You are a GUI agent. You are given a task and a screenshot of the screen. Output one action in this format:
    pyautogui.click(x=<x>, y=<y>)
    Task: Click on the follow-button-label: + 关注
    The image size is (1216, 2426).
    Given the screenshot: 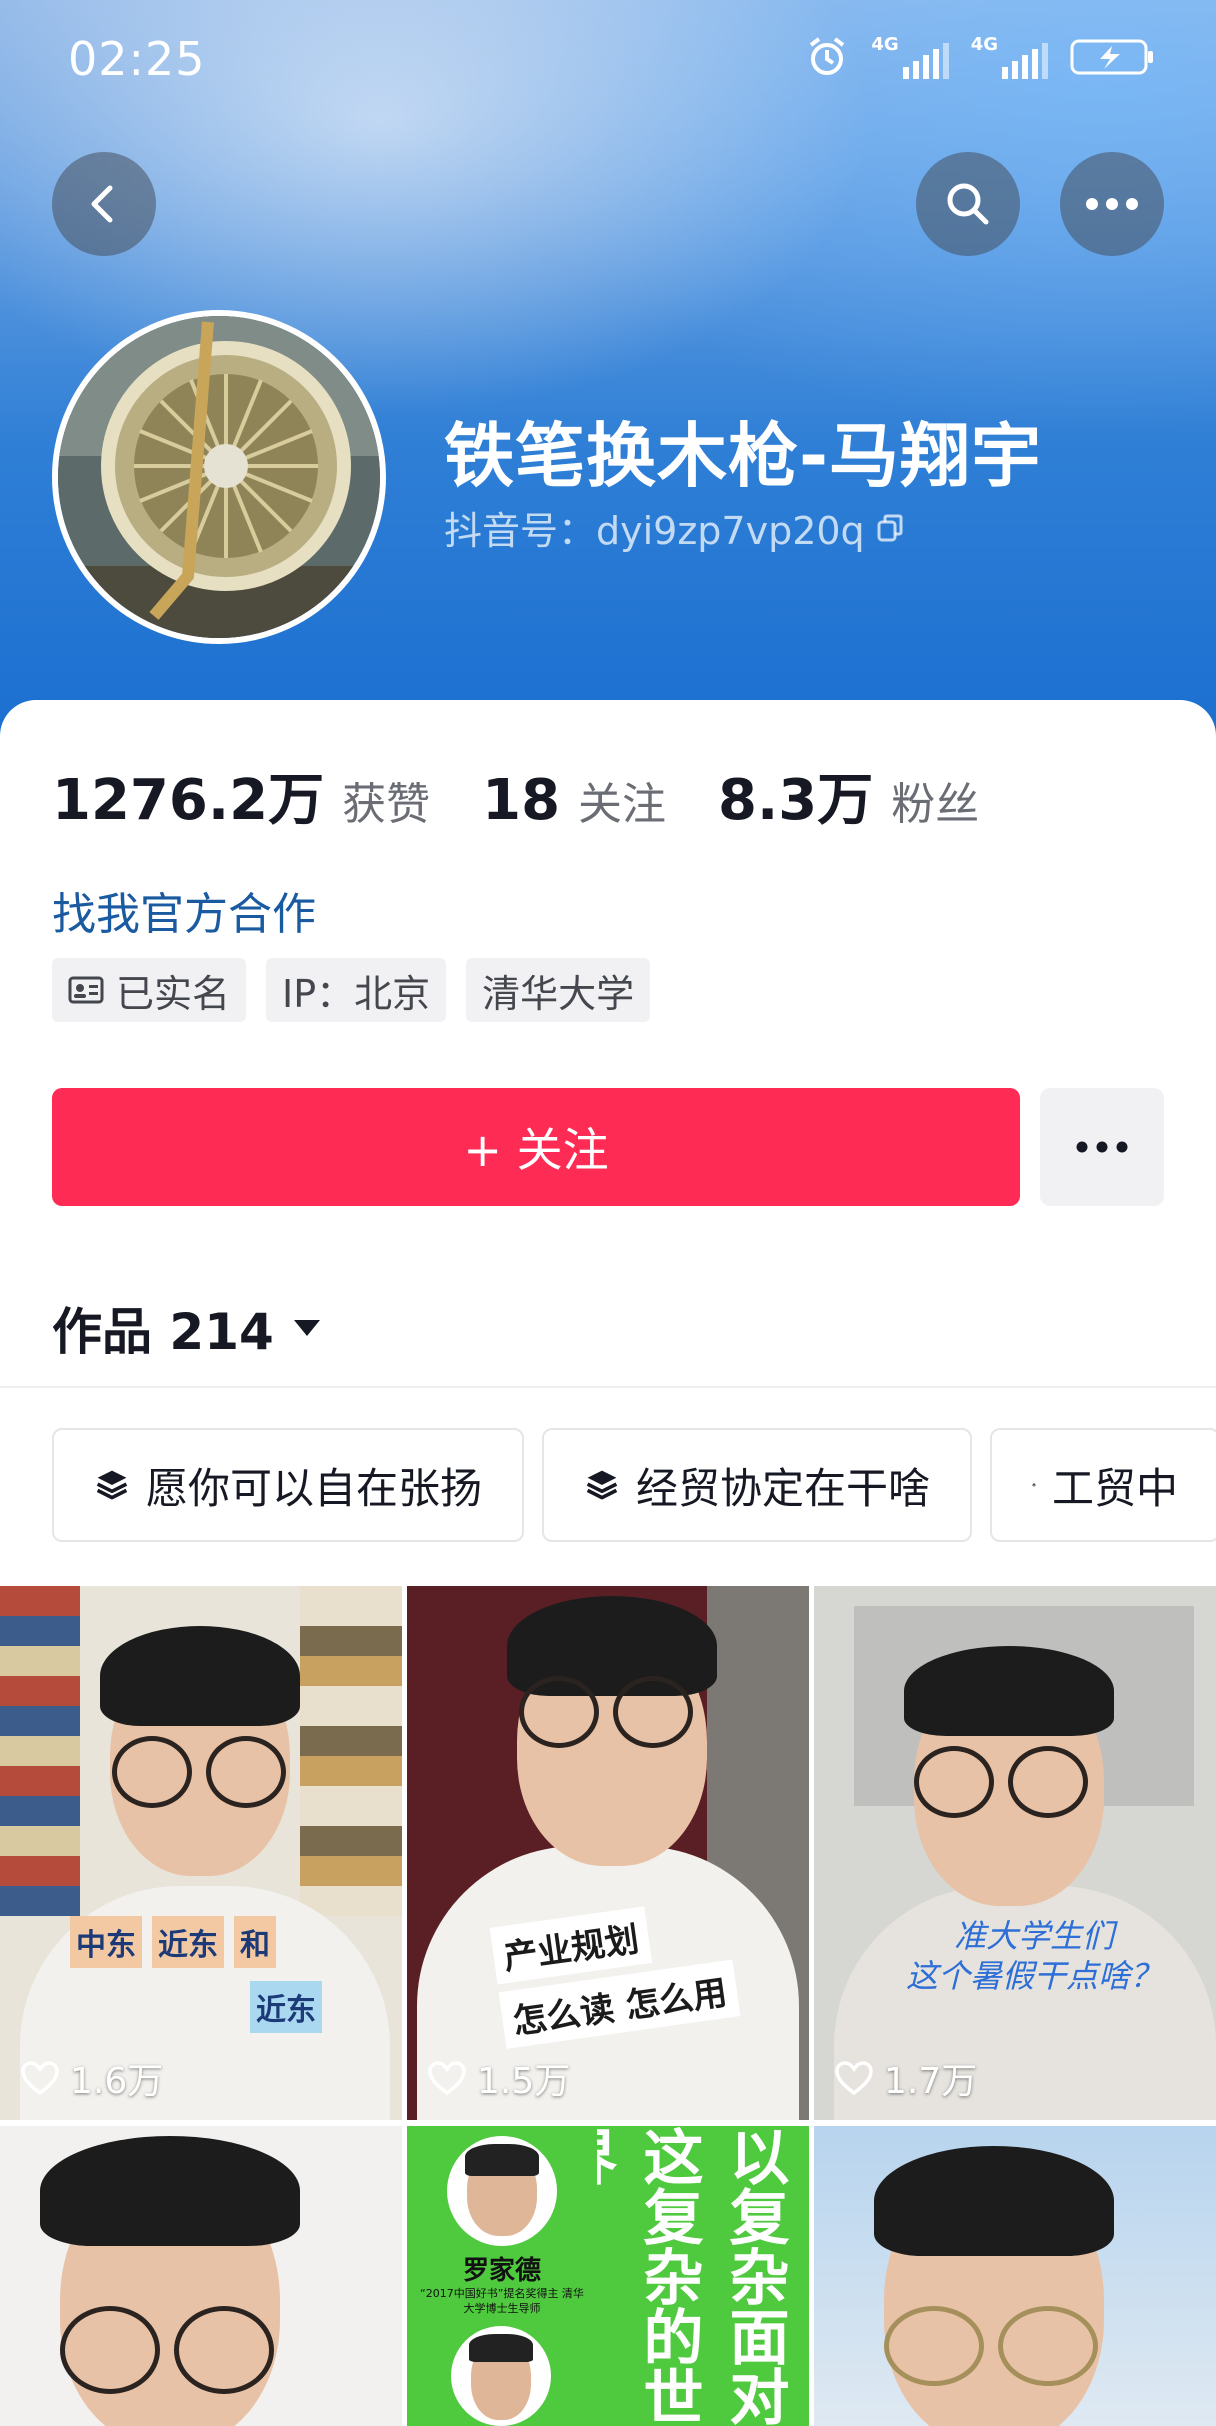 What is the action you would take?
    pyautogui.click(x=536, y=1150)
    